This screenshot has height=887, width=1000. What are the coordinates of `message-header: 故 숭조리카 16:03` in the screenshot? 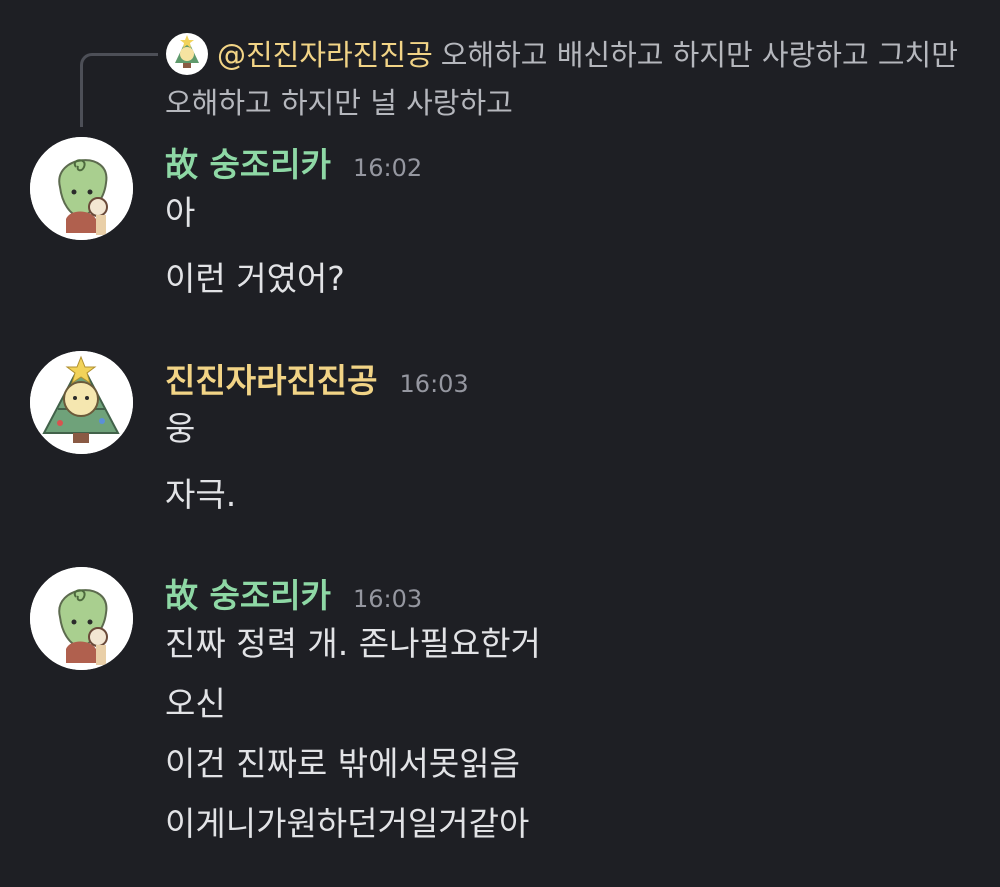 It's located at (293, 596).